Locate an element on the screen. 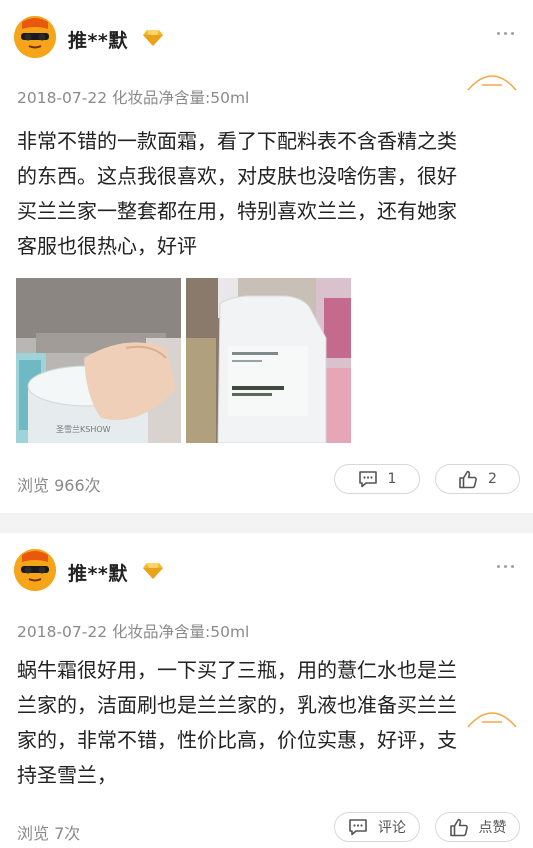  cream-jar-photo: 圣雪兰KSHOW is located at coordinates (98, 360).